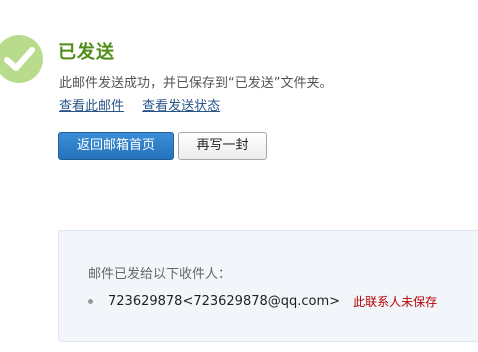 The width and height of the screenshot is (478, 352). What do you see at coordinates (90, 301) in the screenshot?
I see `bullet-icon` at bounding box center [90, 301].